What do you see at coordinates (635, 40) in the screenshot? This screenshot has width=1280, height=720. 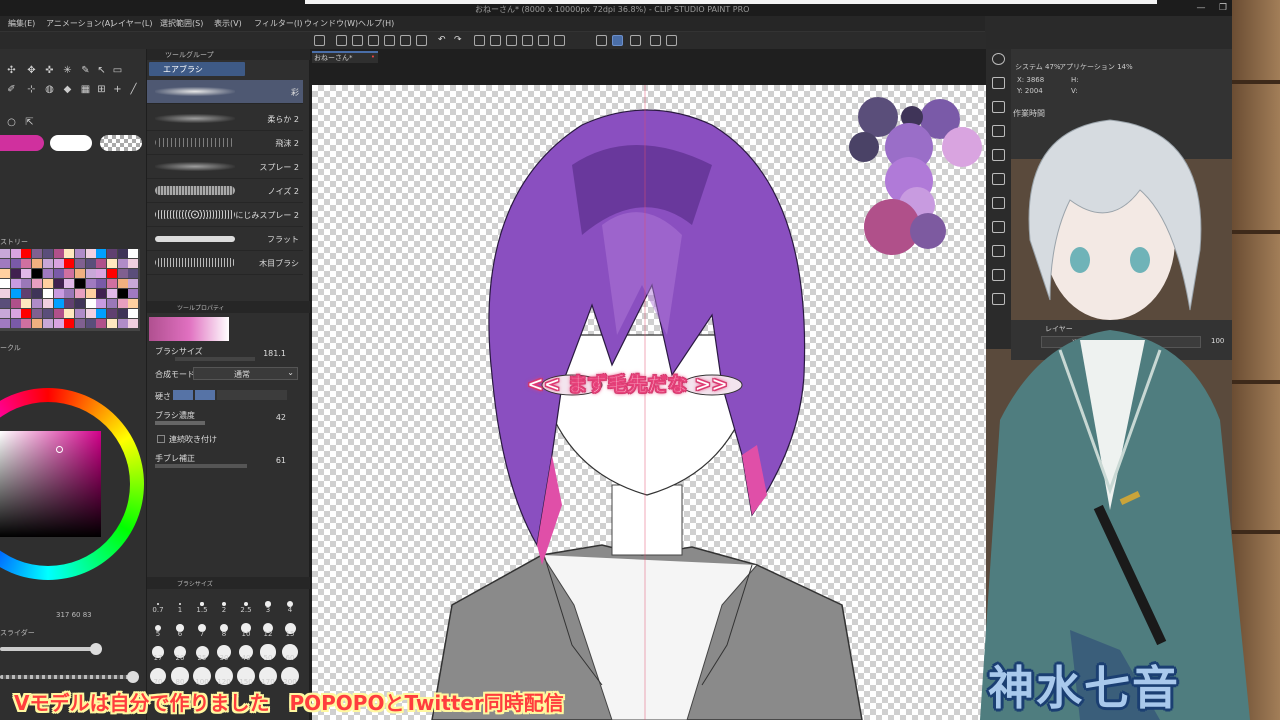 I see `grid-snap-icon` at bounding box center [635, 40].